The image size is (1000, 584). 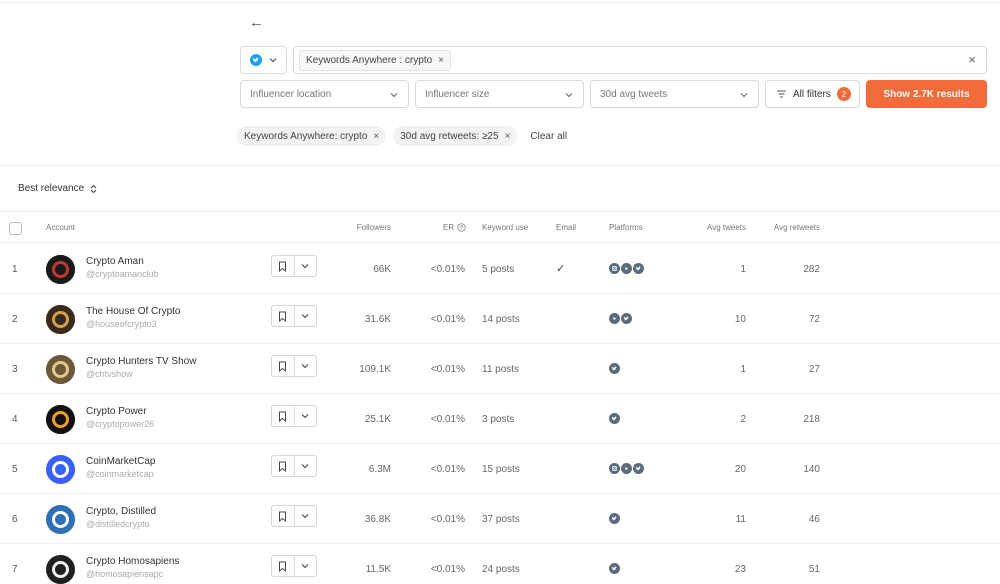 I want to click on column-avg-tweets: Avg tweets, so click(x=726, y=227).